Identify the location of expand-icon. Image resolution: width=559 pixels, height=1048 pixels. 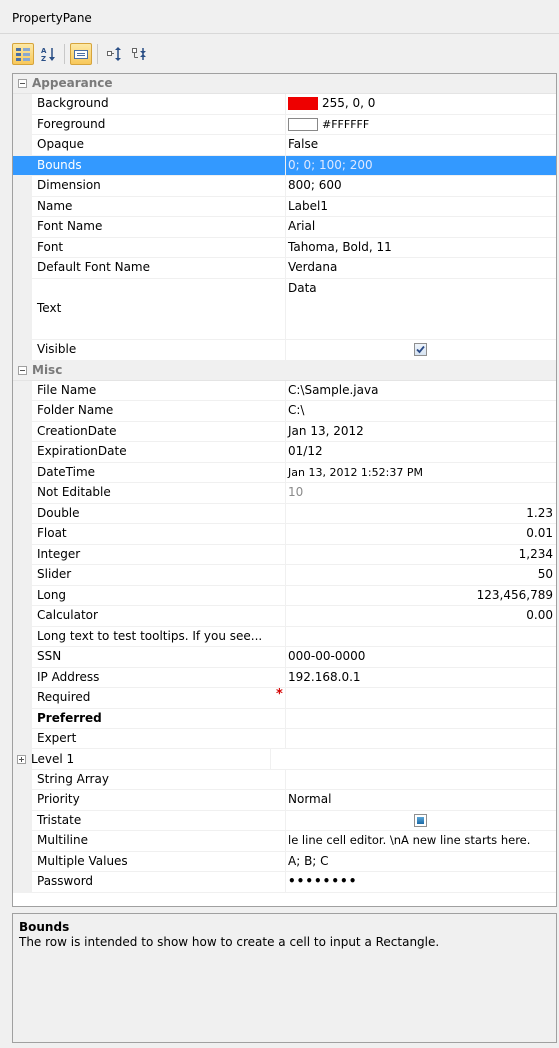
(21, 759).